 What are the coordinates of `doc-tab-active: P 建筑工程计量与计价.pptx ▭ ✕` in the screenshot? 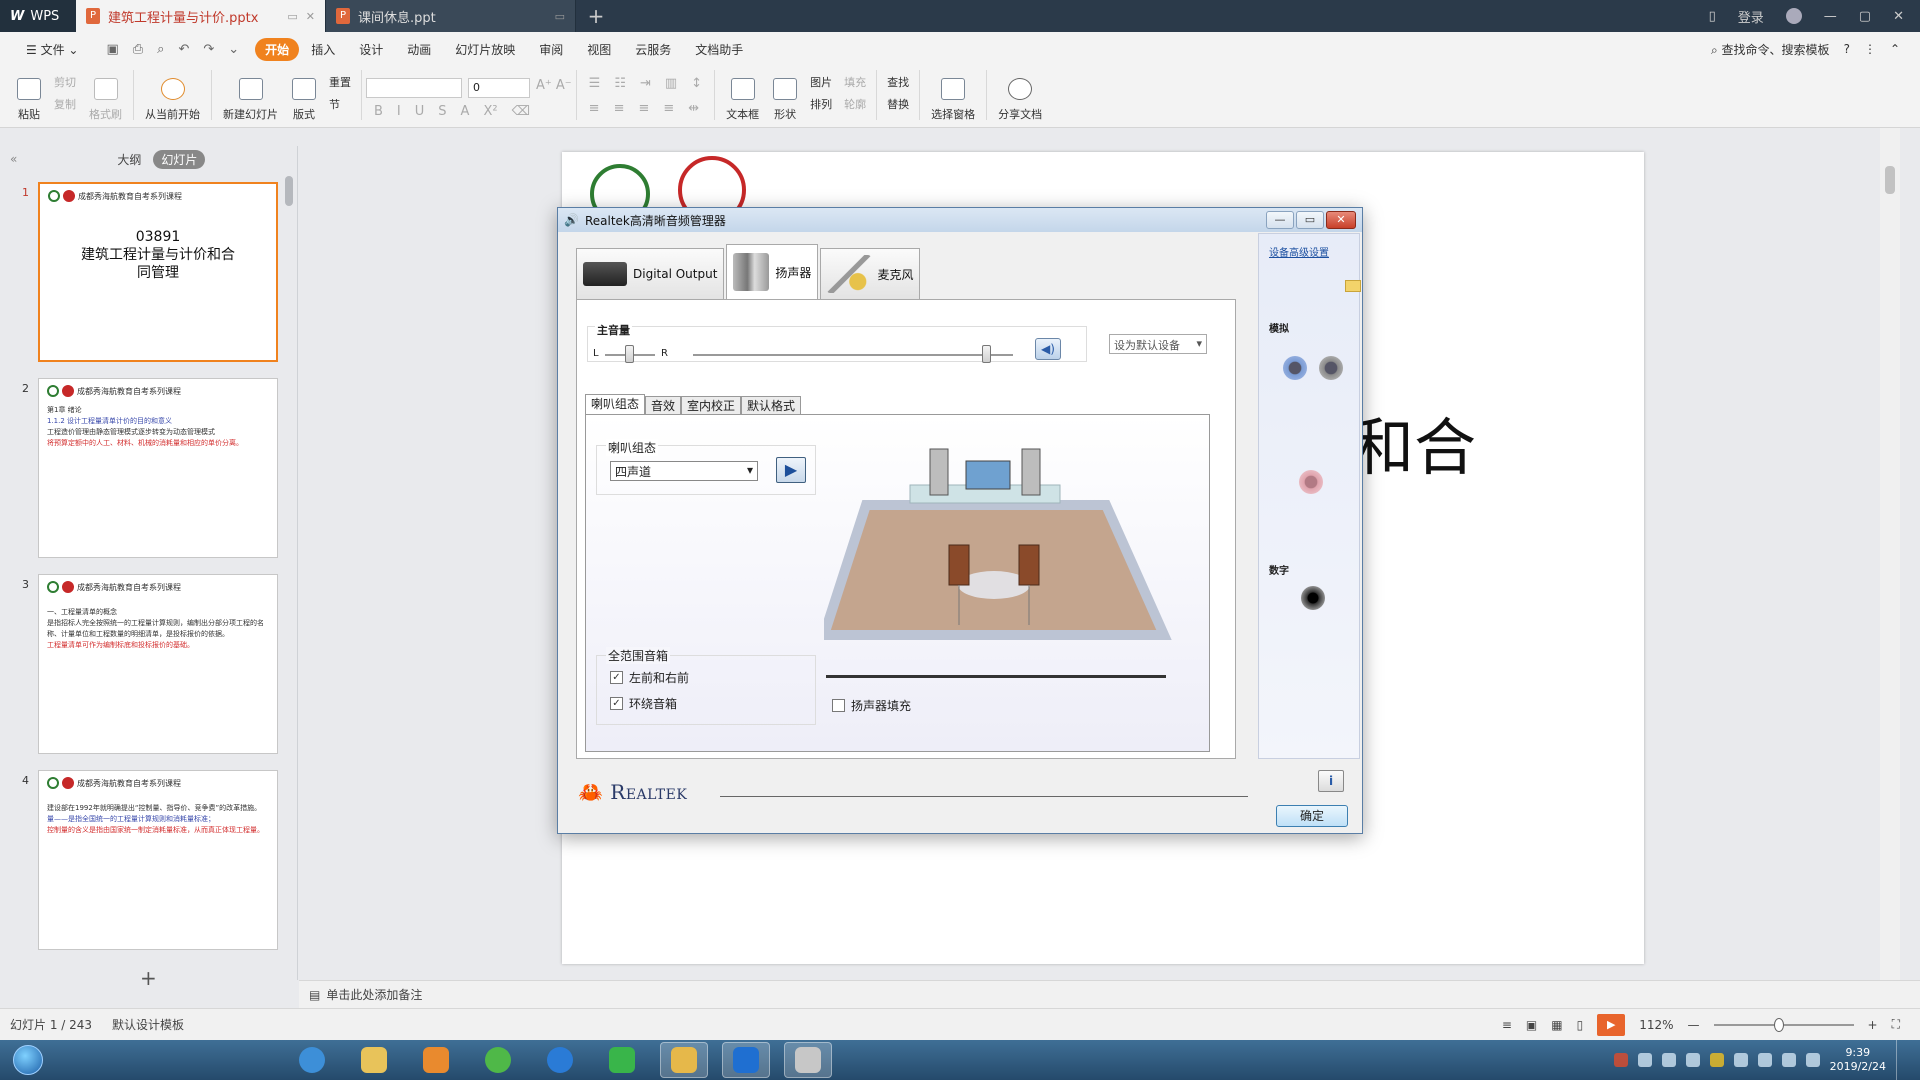 It's located at (201, 16).